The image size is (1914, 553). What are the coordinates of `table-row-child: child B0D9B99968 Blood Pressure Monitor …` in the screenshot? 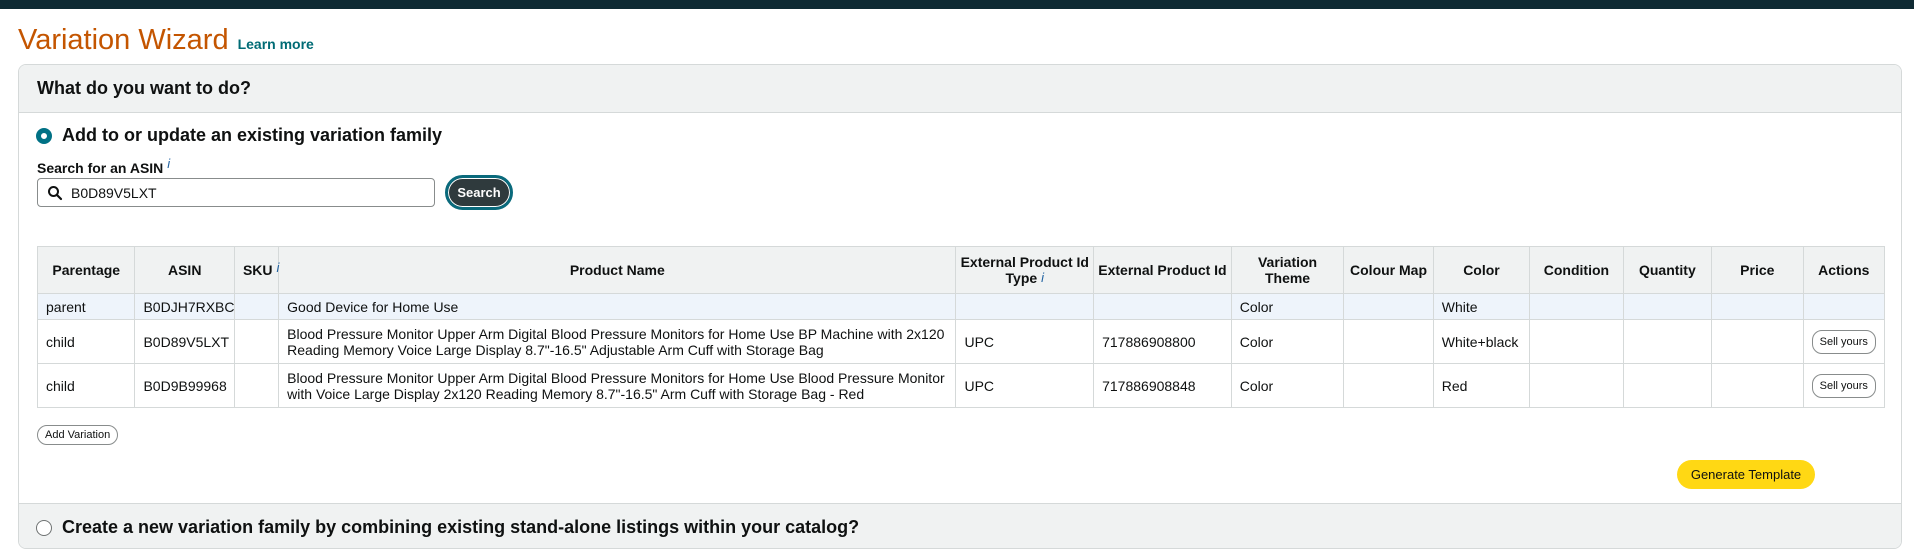 It's located at (961, 385).